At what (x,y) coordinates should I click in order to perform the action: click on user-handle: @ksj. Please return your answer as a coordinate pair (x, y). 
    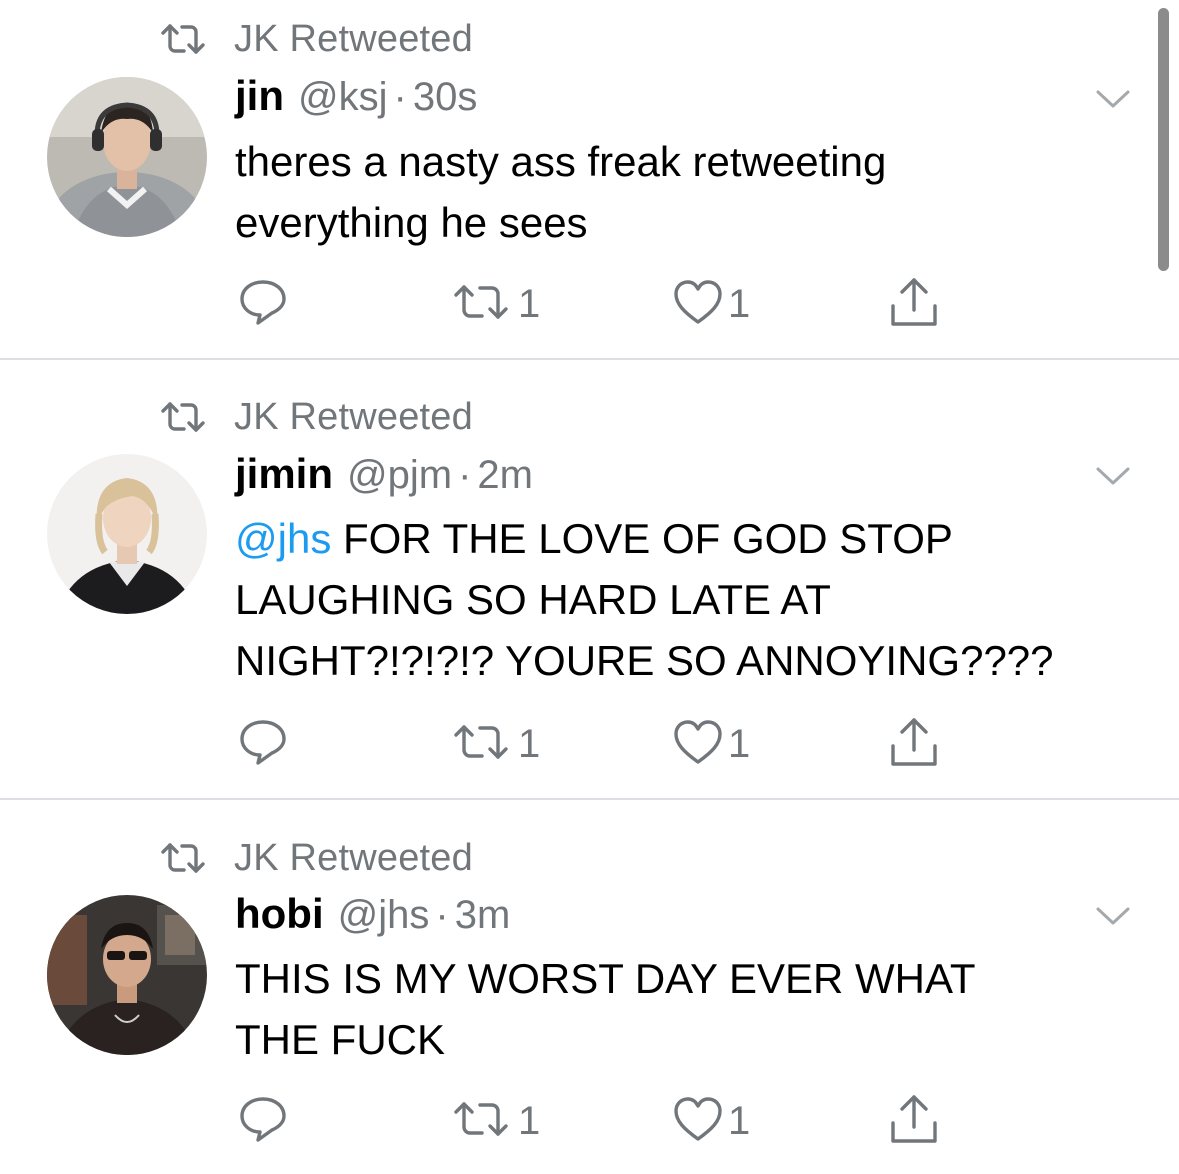
    Looking at the image, I should click on (343, 97).